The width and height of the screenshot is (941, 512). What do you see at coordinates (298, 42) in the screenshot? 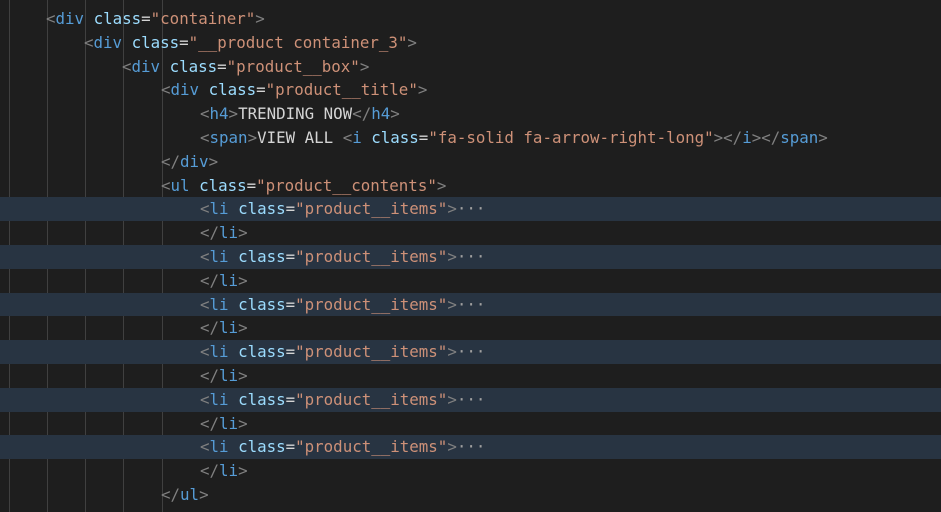
I see `code-token: "__product container_3"` at bounding box center [298, 42].